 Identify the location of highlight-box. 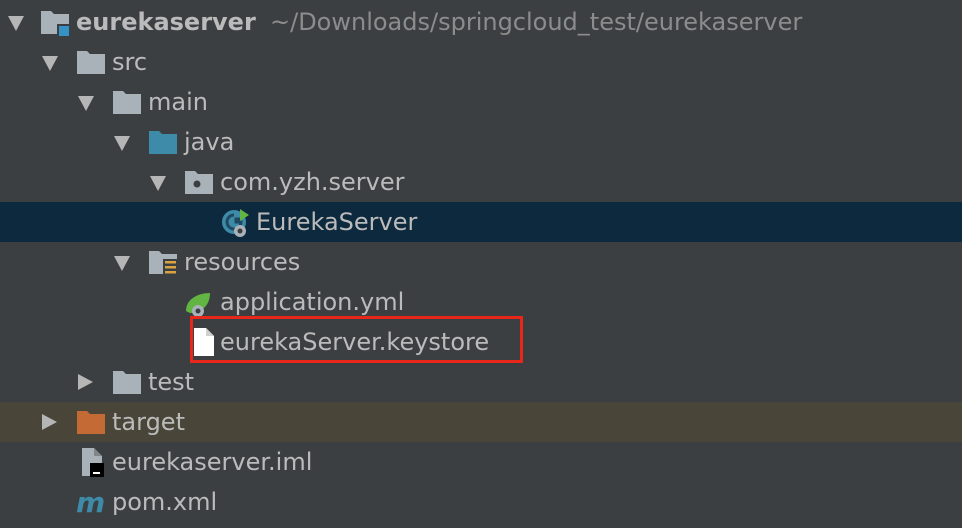
(356, 339).